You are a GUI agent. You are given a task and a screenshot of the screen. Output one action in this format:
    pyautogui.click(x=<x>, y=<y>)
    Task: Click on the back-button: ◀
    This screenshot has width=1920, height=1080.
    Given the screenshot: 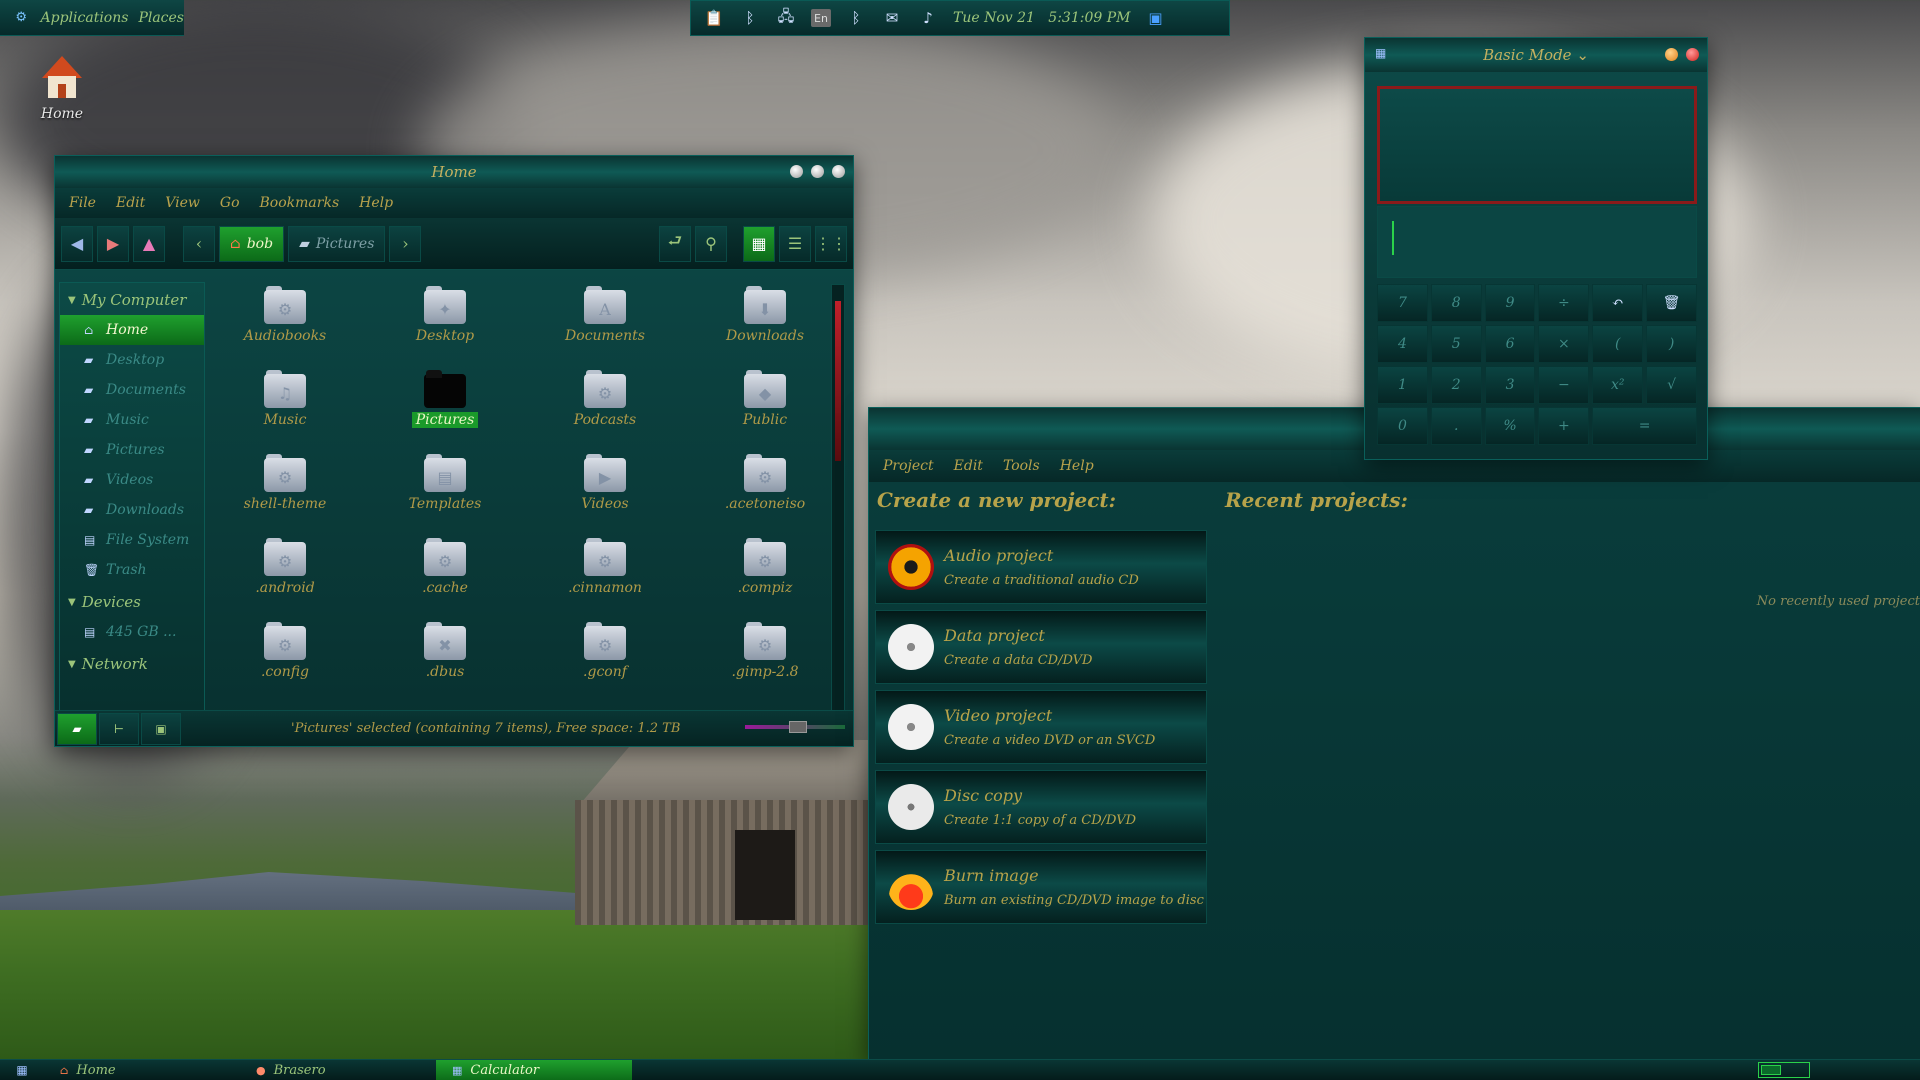 What is the action you would take?
    pyautogui.click(x=77, y=243)
    